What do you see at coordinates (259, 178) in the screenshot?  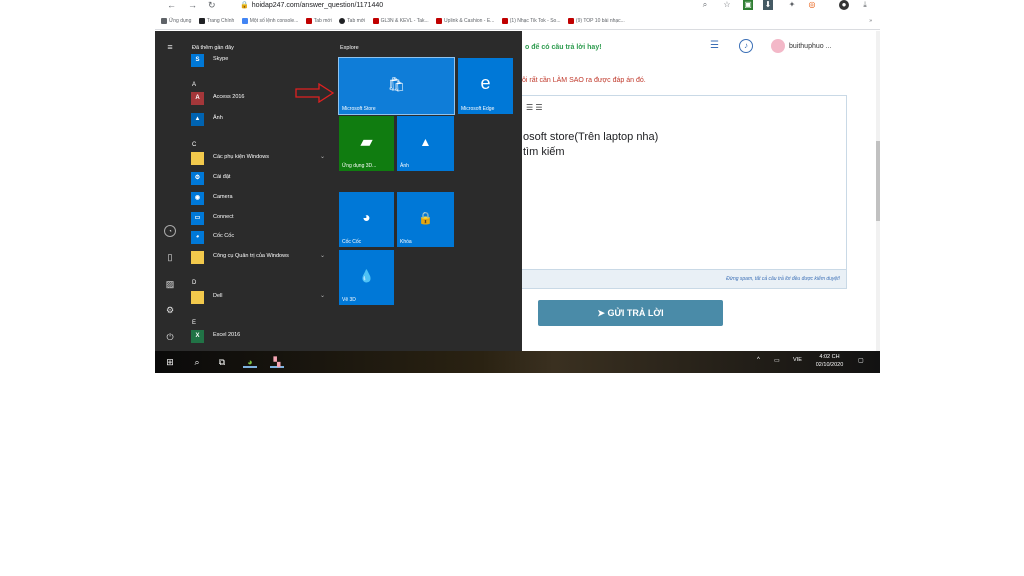 I see `app-list-item: ⚙ Cài đặt` at bounding box center [259, 178].